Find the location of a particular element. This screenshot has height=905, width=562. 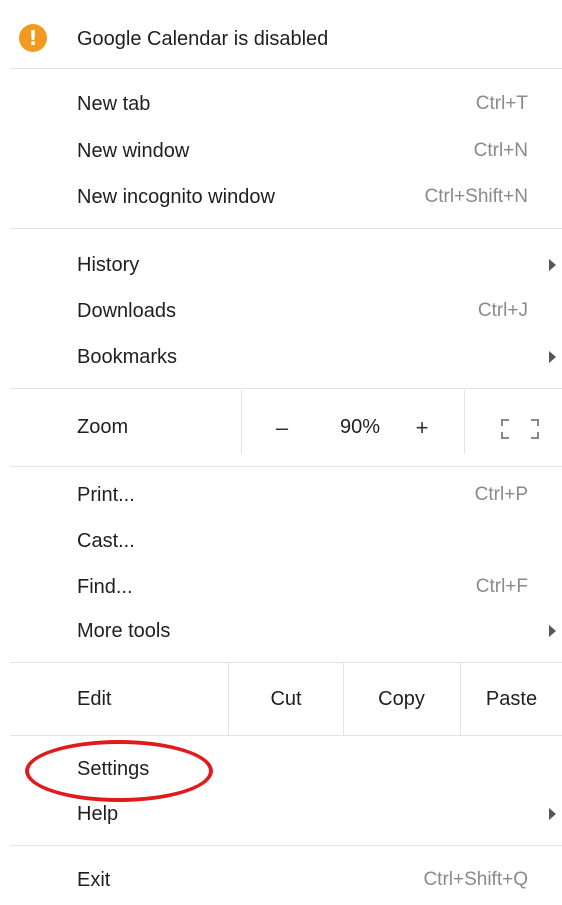

menu-item-shortcut: Ctrl+J is located at coordinates (502, 310).